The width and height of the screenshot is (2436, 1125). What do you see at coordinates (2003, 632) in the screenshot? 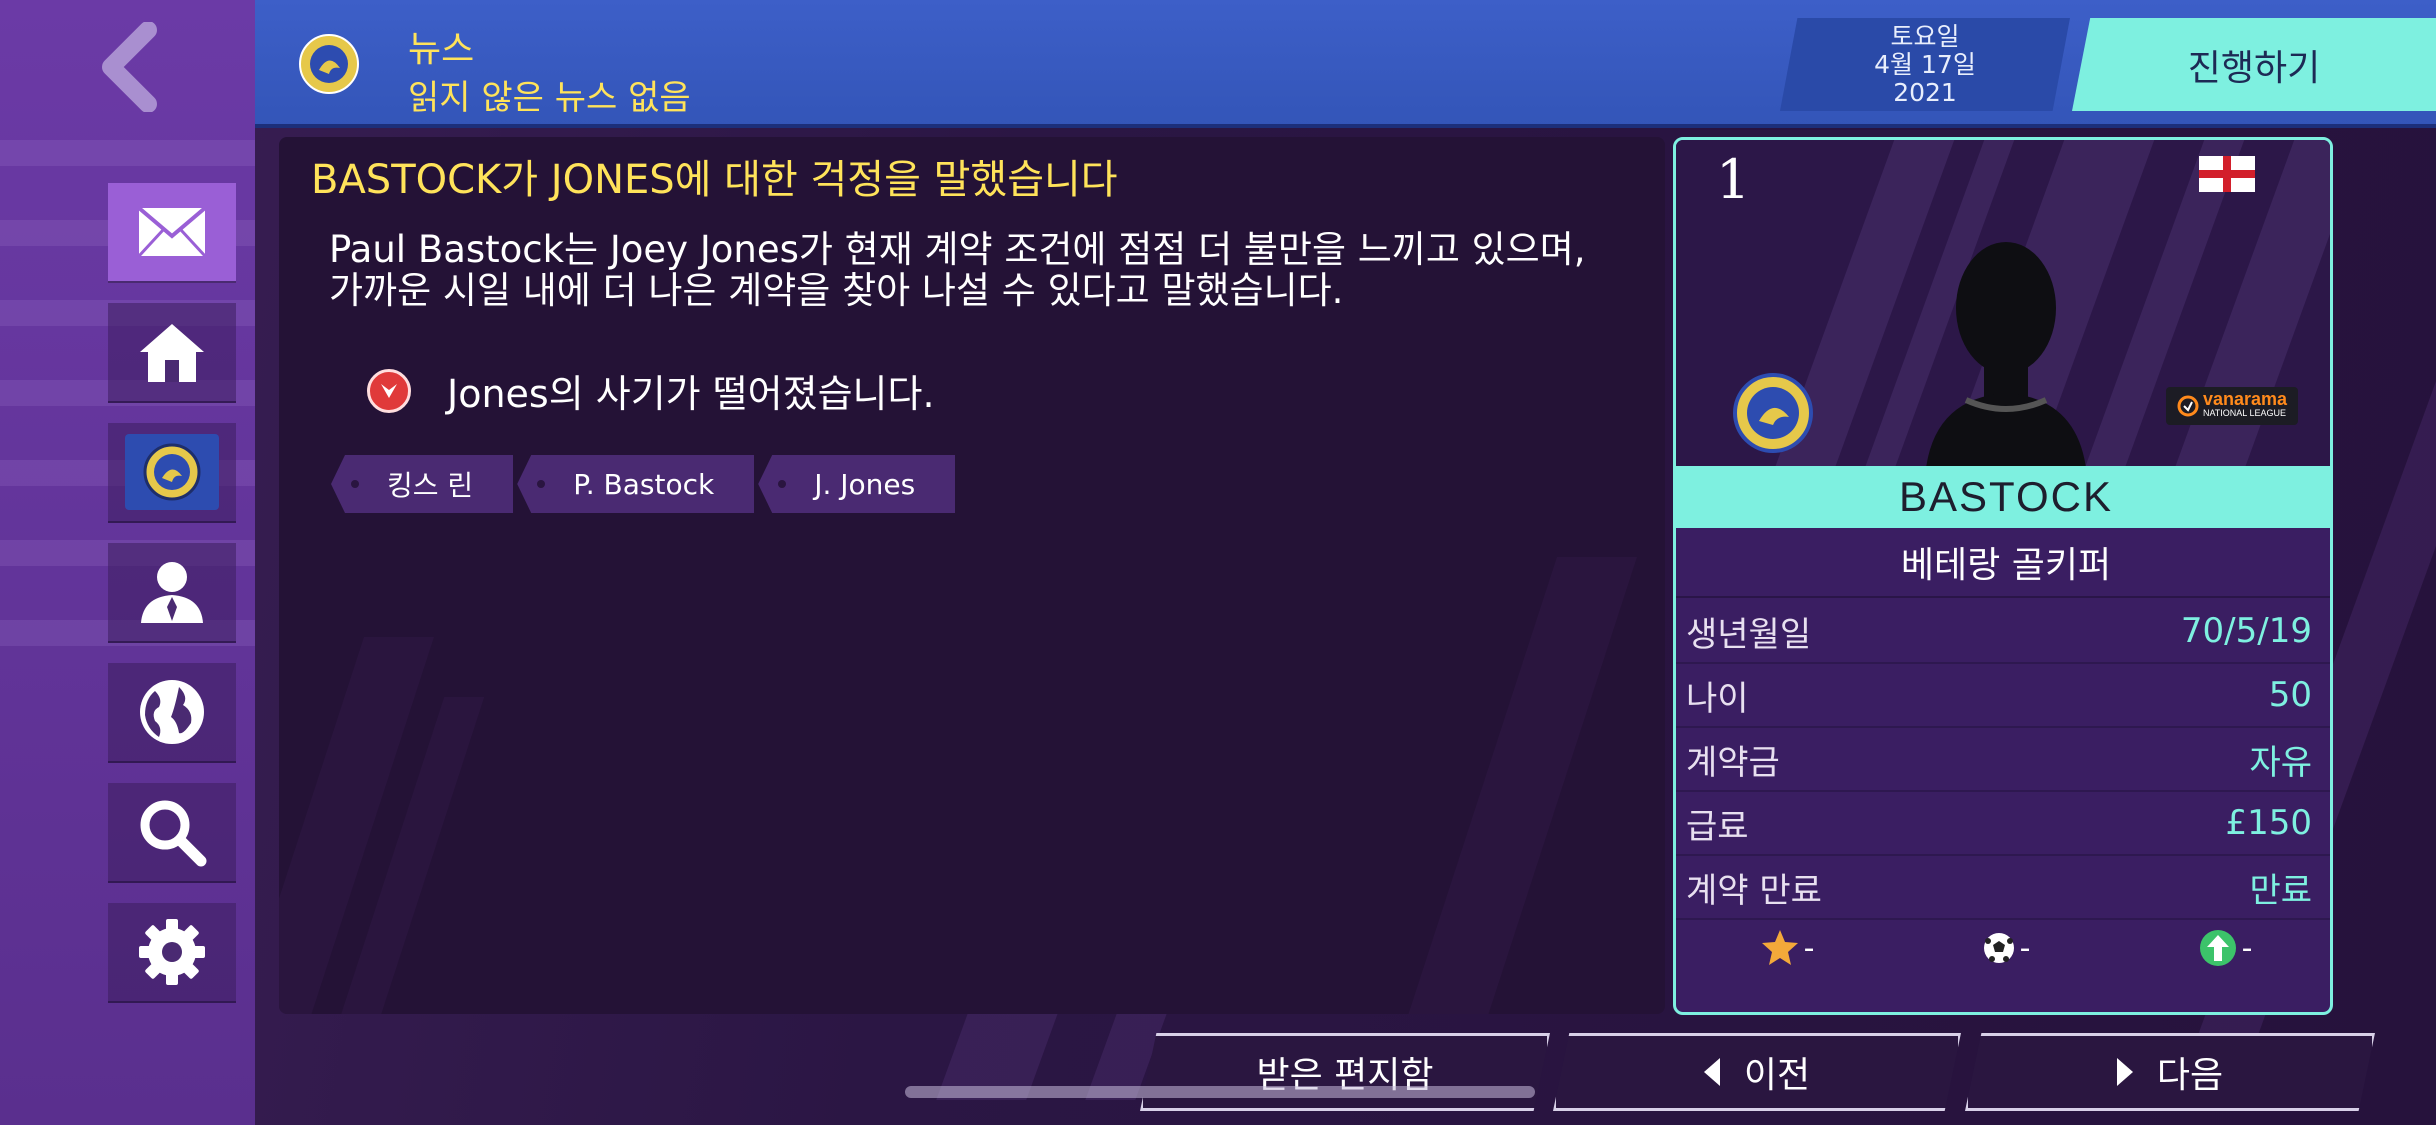
I see `stat-row-birthdate: 생년월일 70/5/19` at bounding box center [2003, 632].